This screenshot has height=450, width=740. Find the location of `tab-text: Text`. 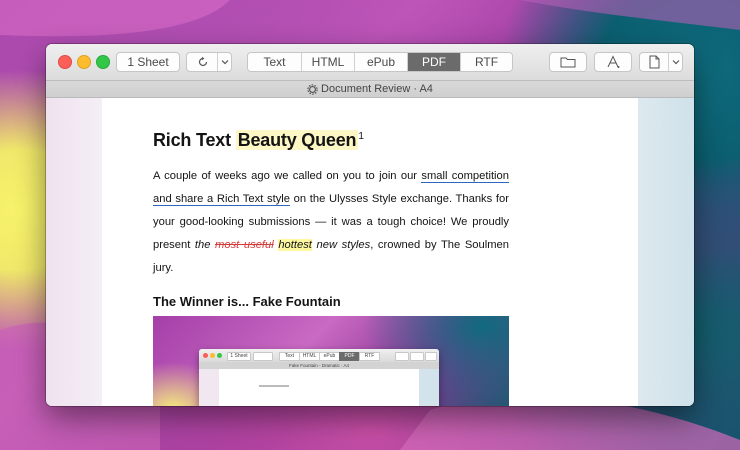

tab-text: Text is located at coordinates (275, 62).